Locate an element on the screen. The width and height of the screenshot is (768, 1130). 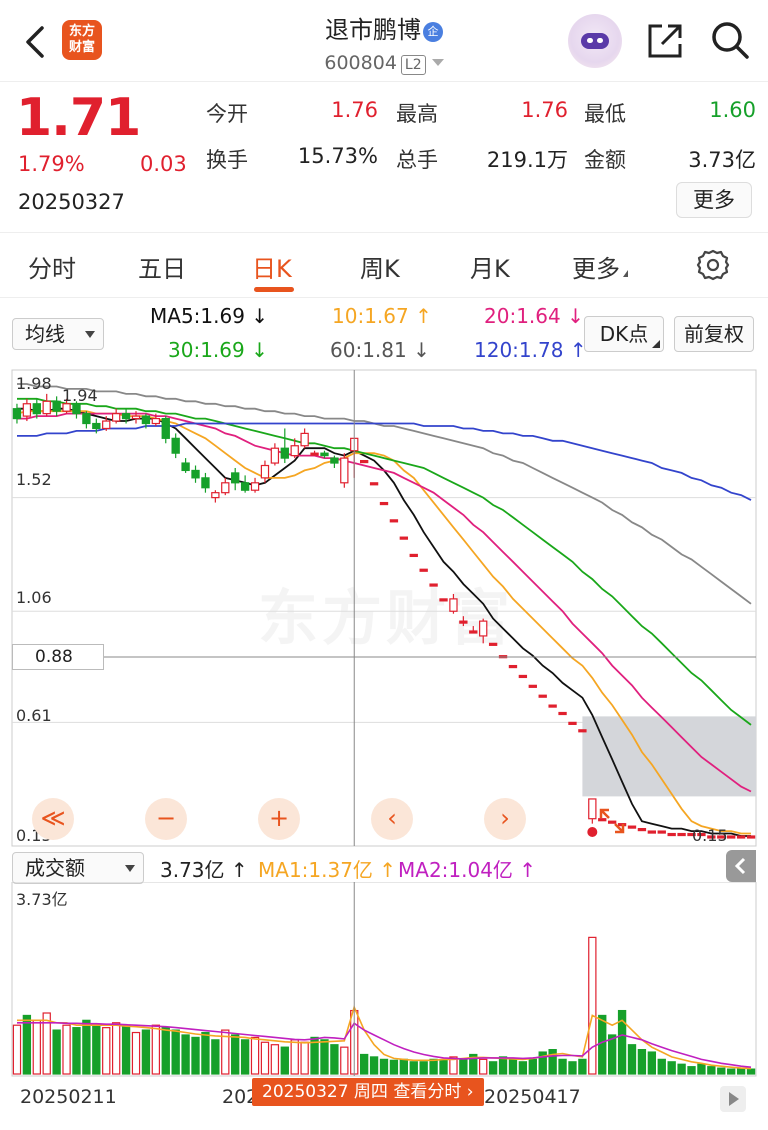
zoom-out-button: − is located at coordinates (166, 819).